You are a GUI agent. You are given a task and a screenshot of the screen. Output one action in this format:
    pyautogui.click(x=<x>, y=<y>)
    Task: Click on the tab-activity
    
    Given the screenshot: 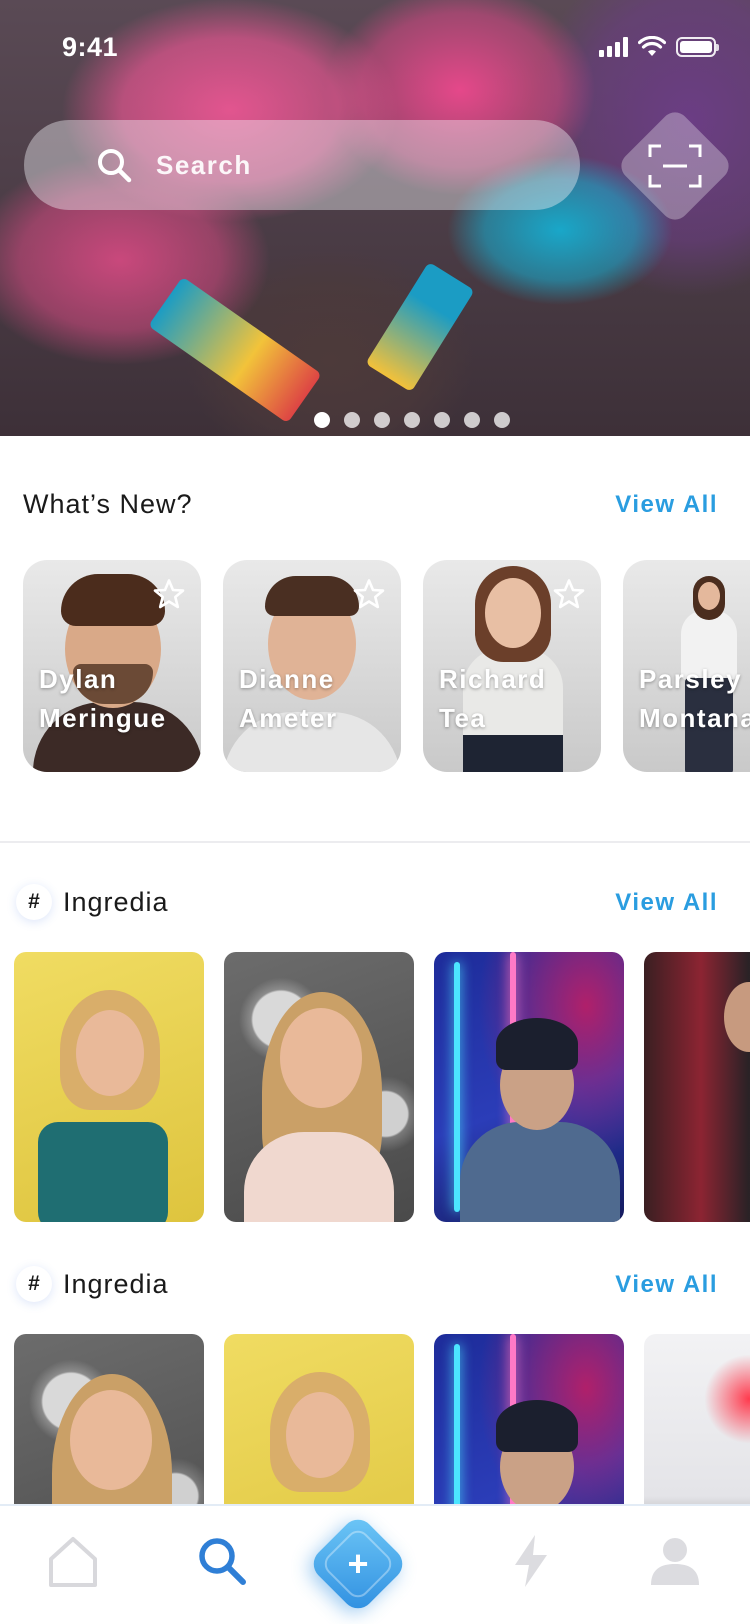 What is the action you would take?
    pyautogui.click(x=531, y=1561)
    